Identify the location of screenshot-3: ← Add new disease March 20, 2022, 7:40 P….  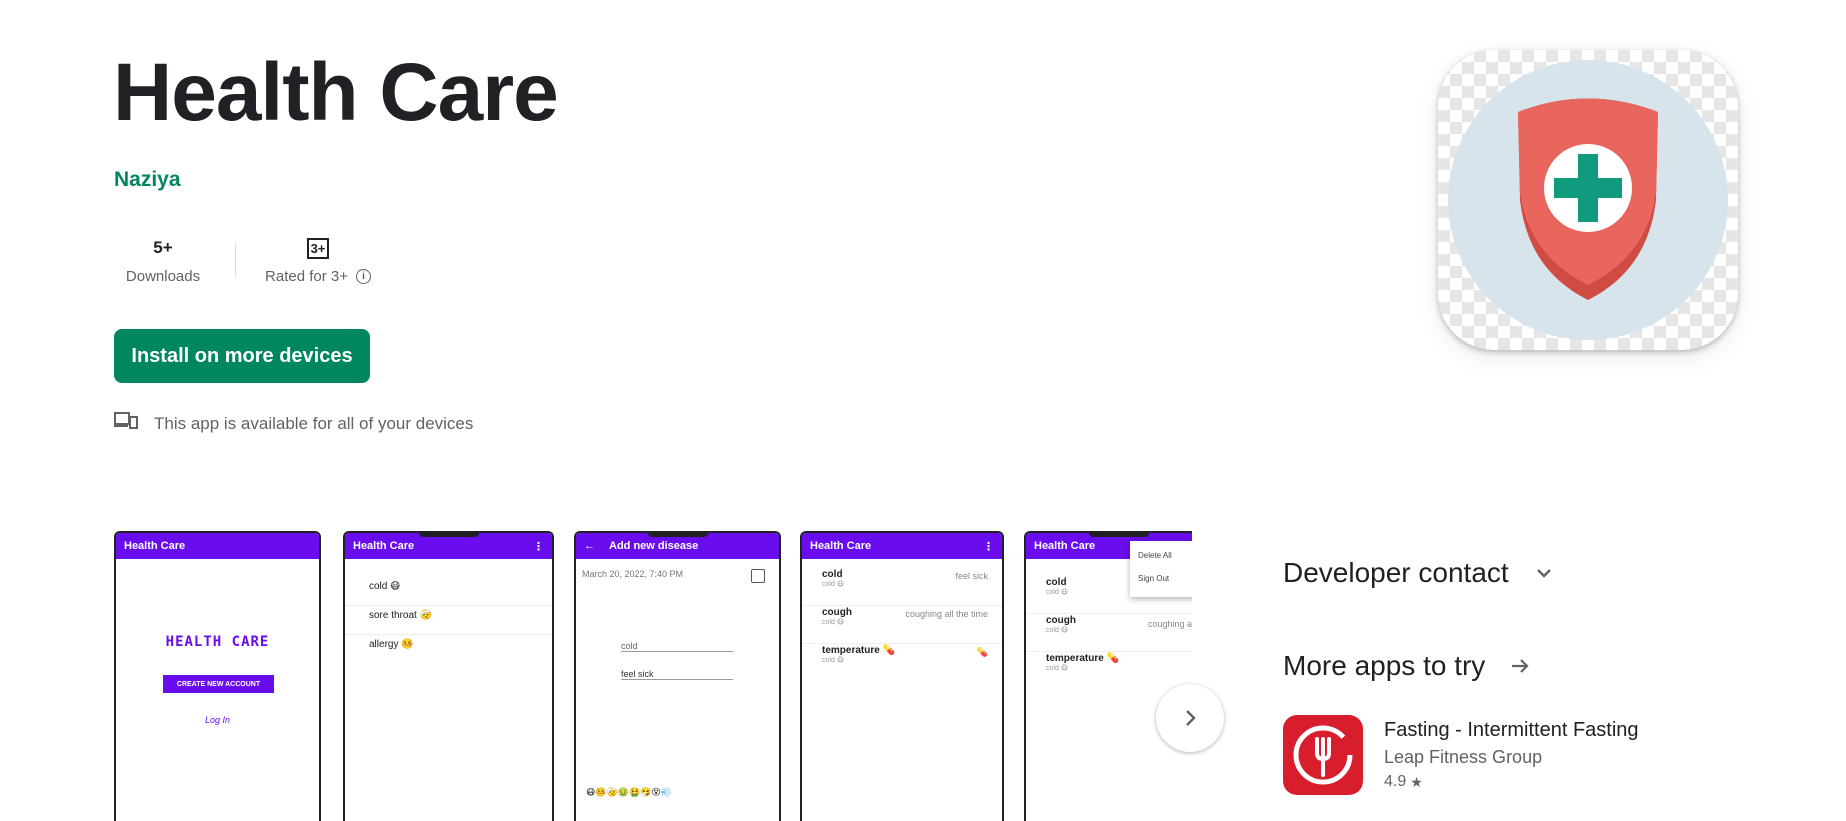
(677, 676).